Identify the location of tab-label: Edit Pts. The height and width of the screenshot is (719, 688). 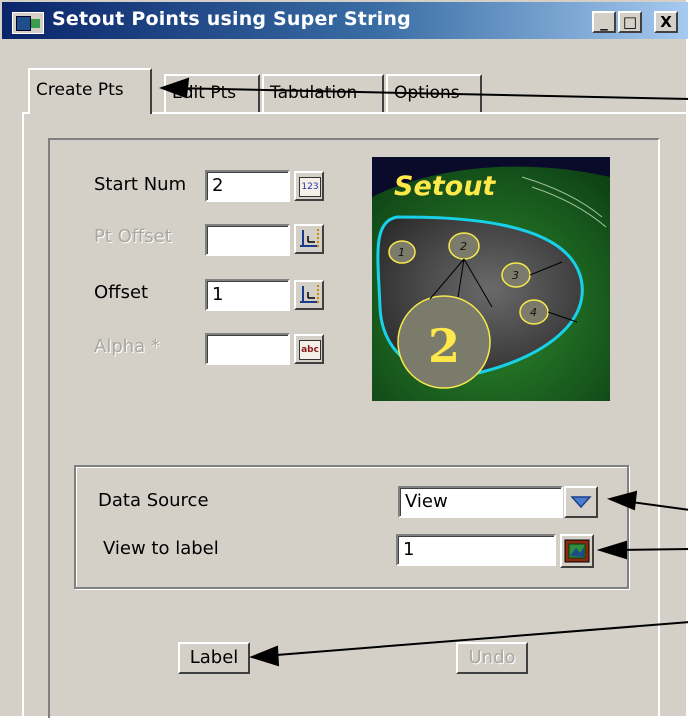
(204, 93).